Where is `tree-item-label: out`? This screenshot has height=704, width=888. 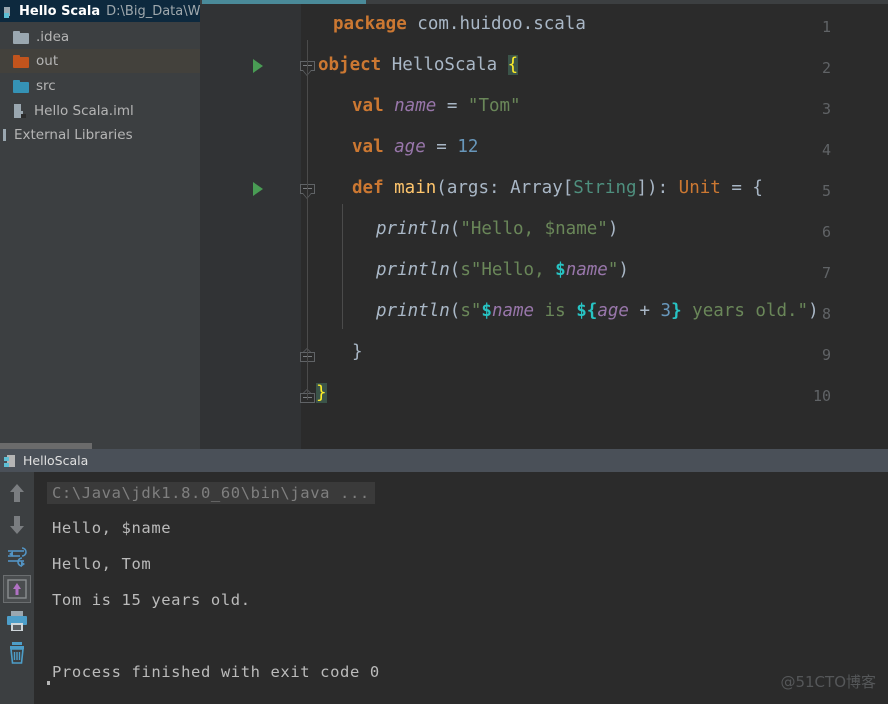
tree-item-label: out is located at coordinates (47, 61).